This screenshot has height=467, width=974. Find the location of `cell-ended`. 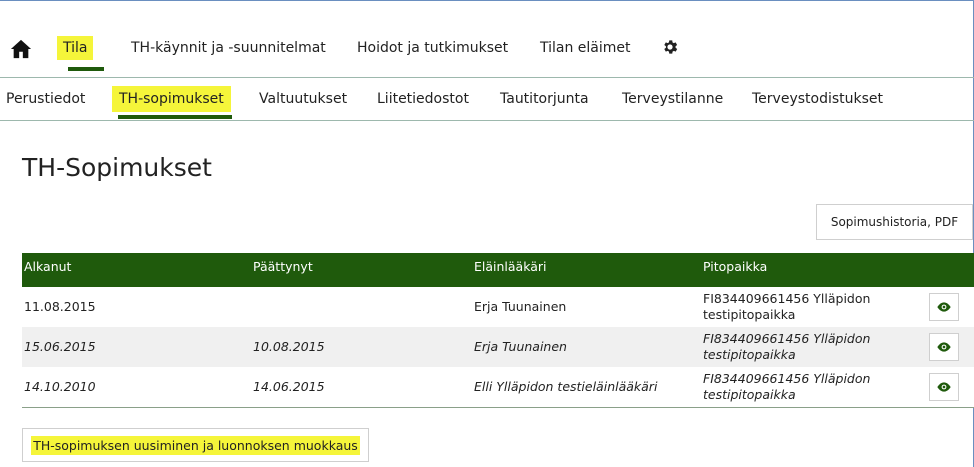

cell-ended is located at coordinates (363, 307).